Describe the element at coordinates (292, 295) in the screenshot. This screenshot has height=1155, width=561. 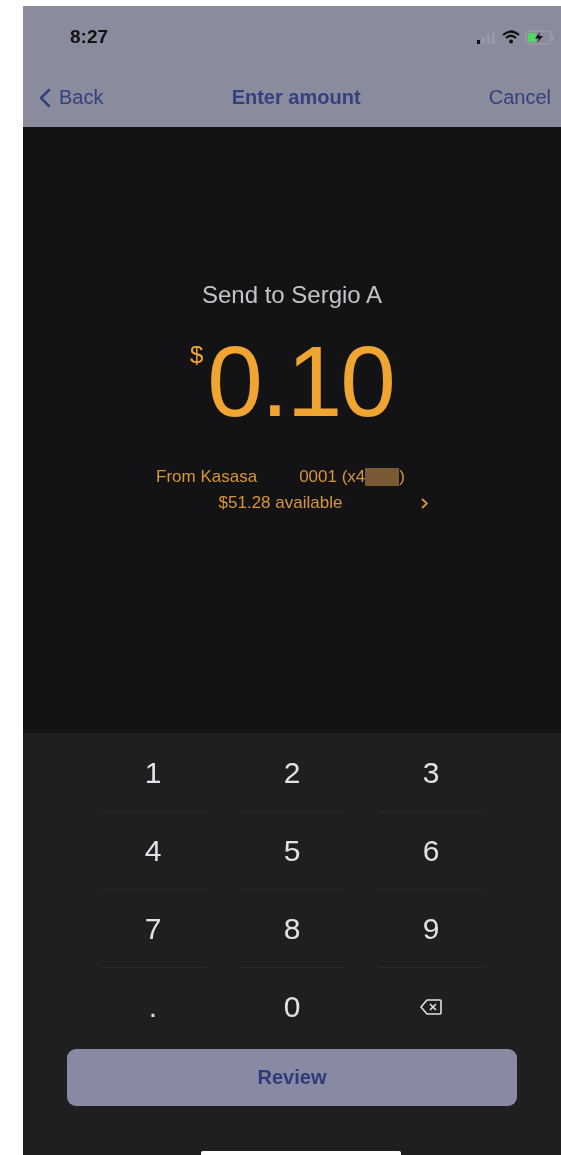
I see `recipient-label: Send to Sergio A` at that location.